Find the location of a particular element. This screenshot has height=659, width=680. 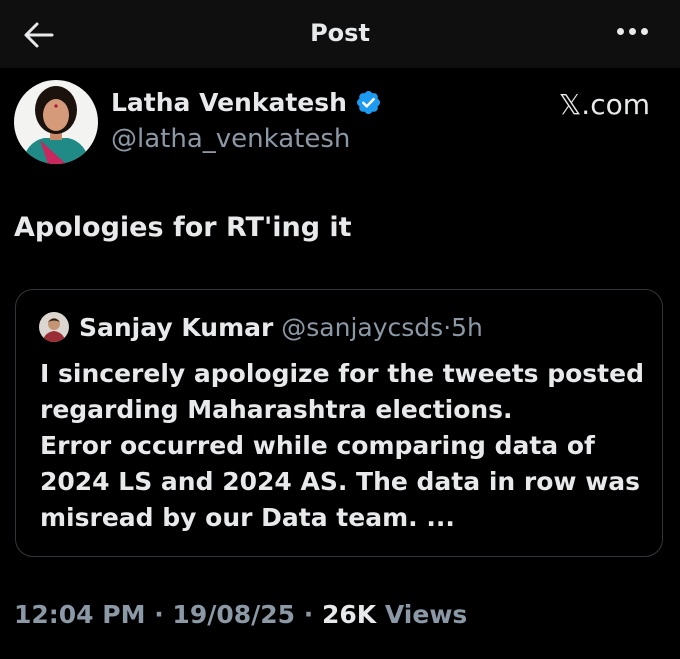

top-bar: Post is located at coordinates (340, 34).